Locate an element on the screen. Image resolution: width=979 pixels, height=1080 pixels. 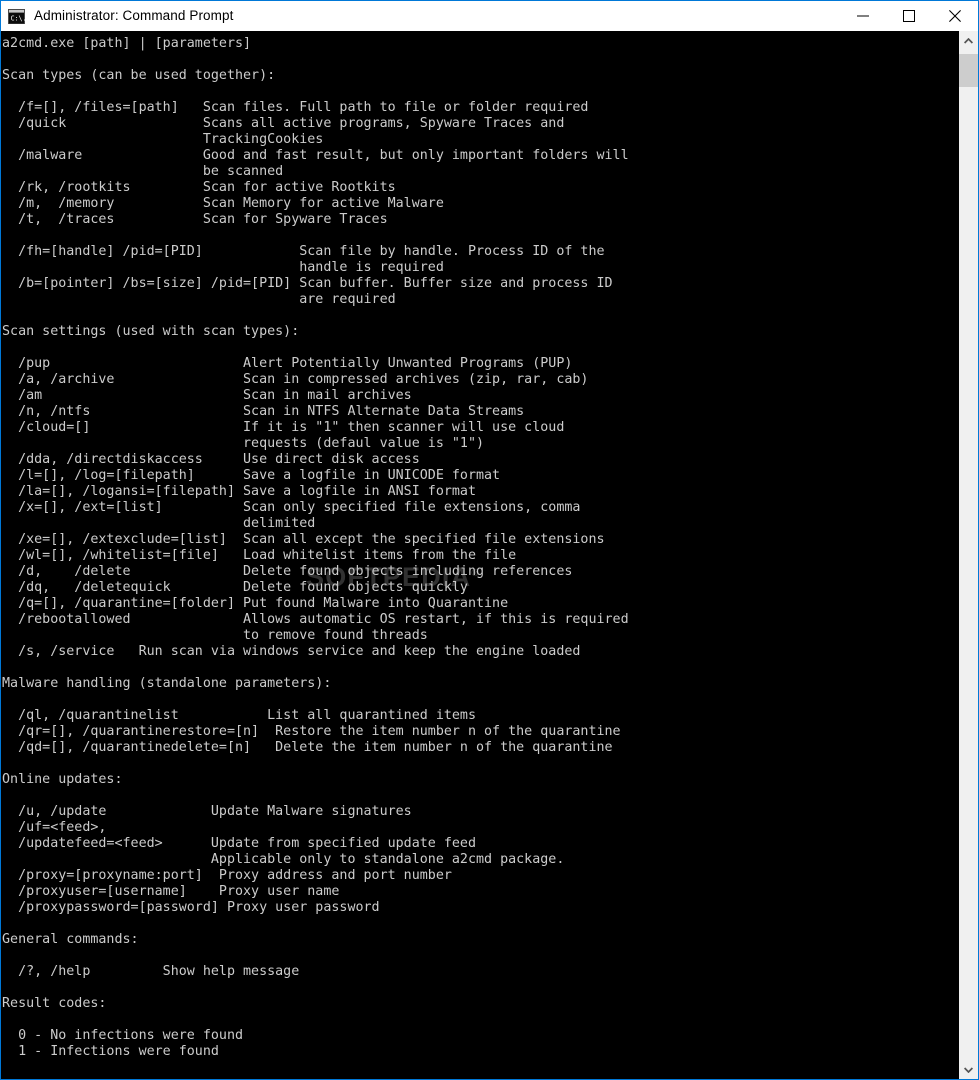
vertical-scrollbar is located at coordinates (968, 555).